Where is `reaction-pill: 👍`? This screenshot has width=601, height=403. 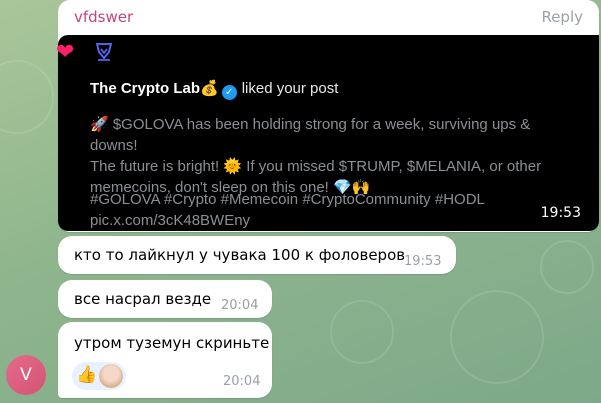
reaction-pill: 👍 is located at coordinates (99, 376).